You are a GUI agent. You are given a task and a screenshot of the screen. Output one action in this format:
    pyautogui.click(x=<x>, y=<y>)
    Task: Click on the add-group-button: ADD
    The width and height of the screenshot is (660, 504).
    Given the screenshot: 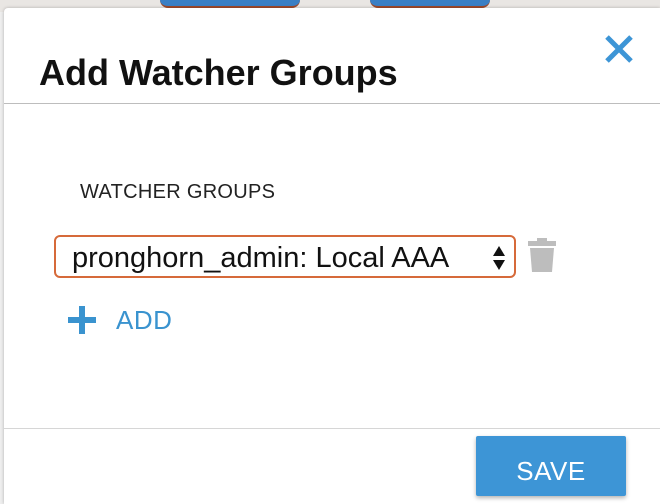 What is the action you would take?
    pyautogui.click(x=120, y=320)
    